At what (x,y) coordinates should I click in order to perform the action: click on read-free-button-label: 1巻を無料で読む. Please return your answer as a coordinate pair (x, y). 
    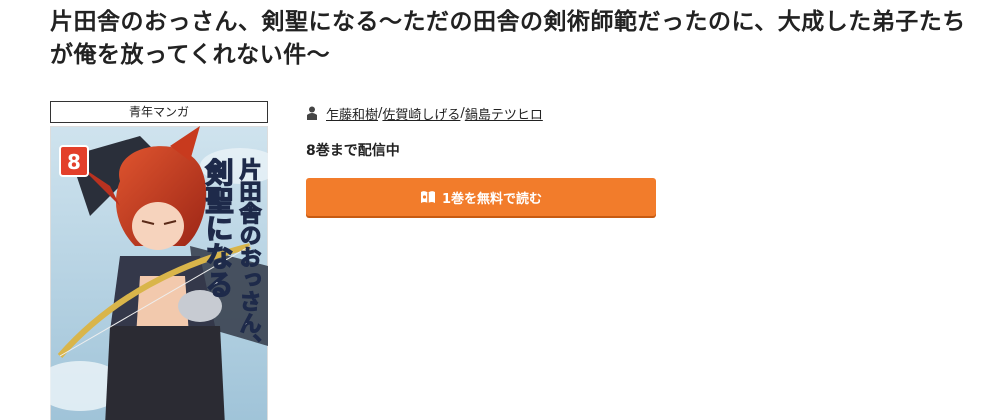
    Looking at the image, I should click on (492, 199).